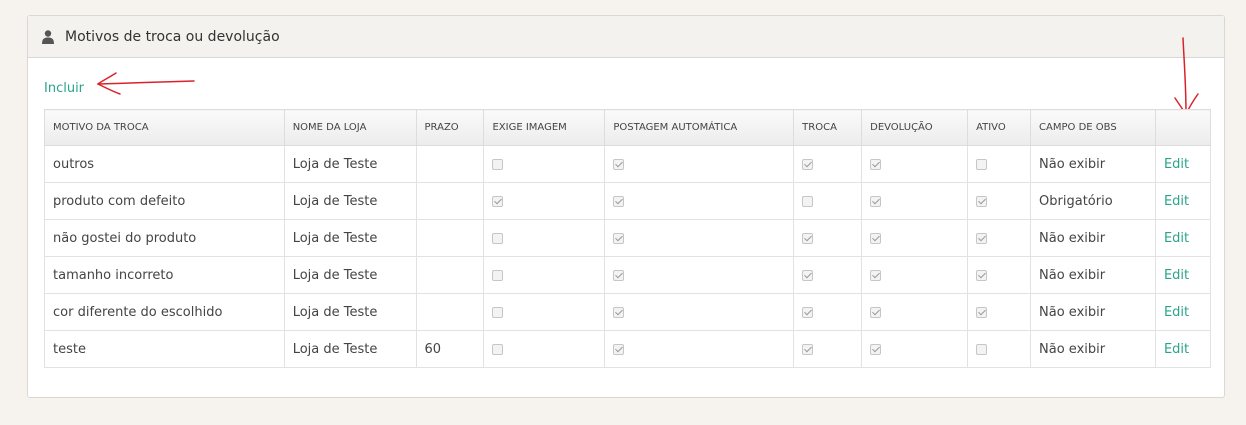 The height and width of the screenshot is (425, 1246). I want to click on col-motivo-header: MOTIVO DA TROCA, so click(164, 127).